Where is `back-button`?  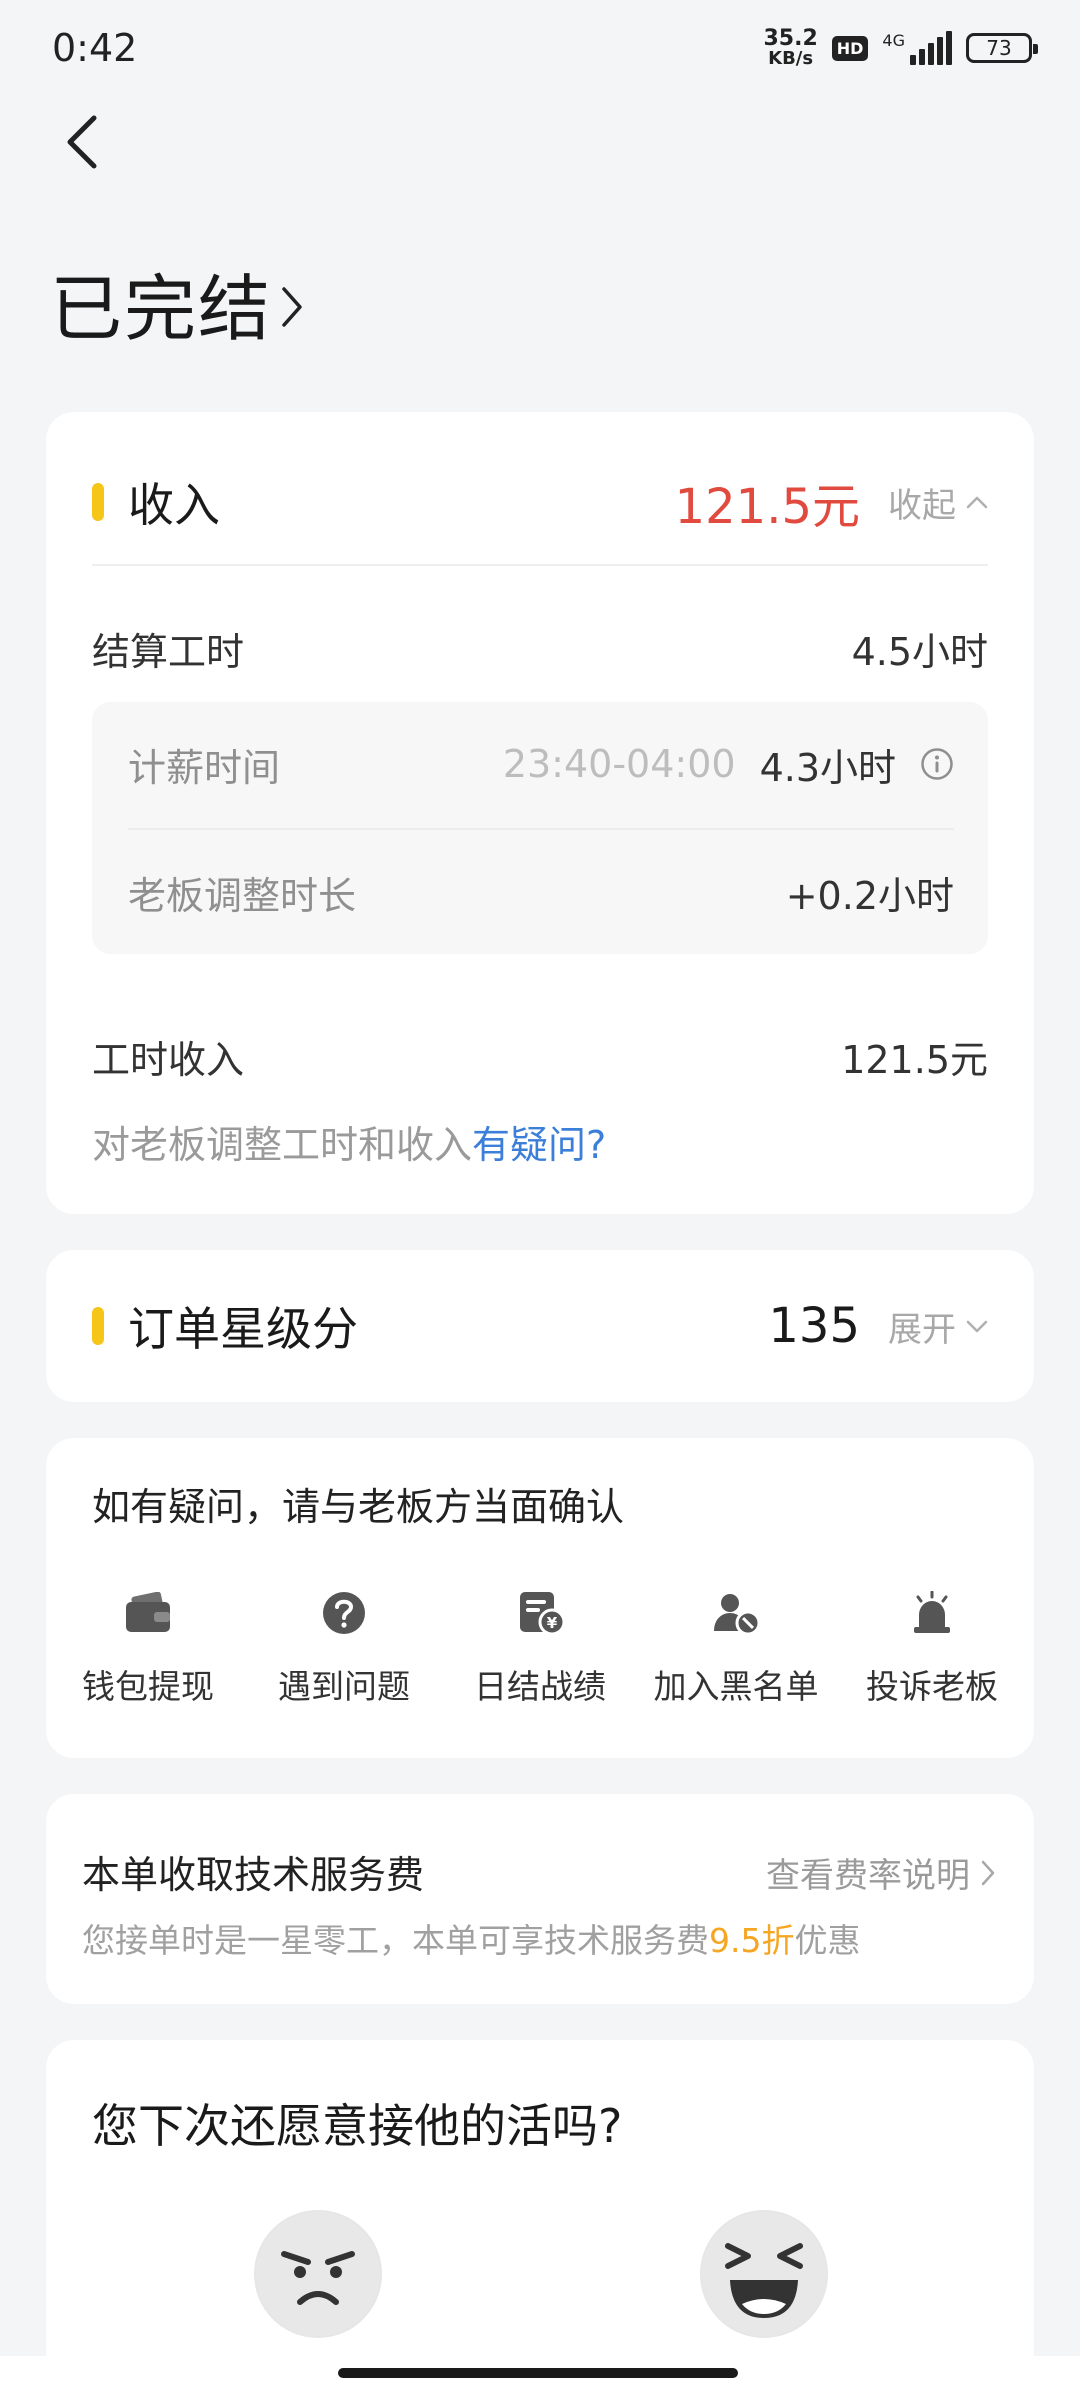
back-button is located at coordinates (82, 142).